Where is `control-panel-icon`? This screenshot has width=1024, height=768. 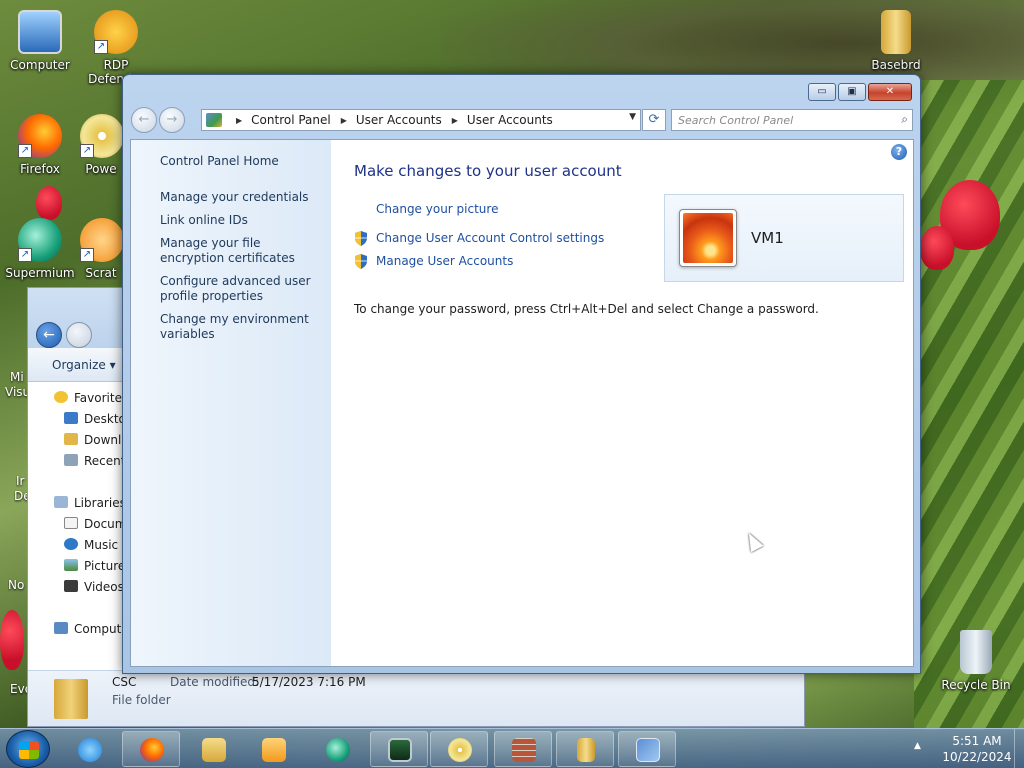
control-panel-icon is located at coordinates (214, 120).